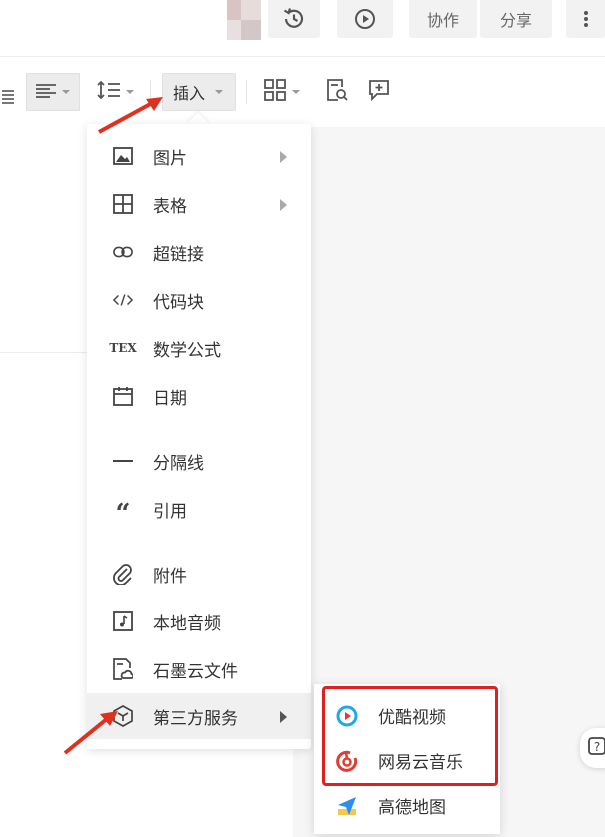  Describe the element at coordinates (199, 509) in the screenshot. I see `menu-item-quote: “ 引用` at that location.